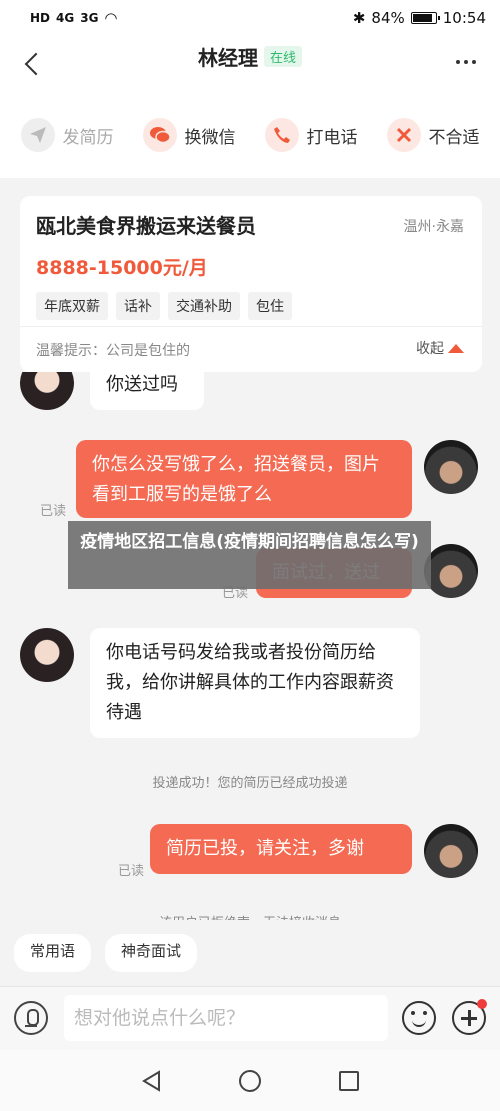  Describe the element at coordinates (65, 18) in the screenshot. I see `signal-4g-icon: 4G` at that location.